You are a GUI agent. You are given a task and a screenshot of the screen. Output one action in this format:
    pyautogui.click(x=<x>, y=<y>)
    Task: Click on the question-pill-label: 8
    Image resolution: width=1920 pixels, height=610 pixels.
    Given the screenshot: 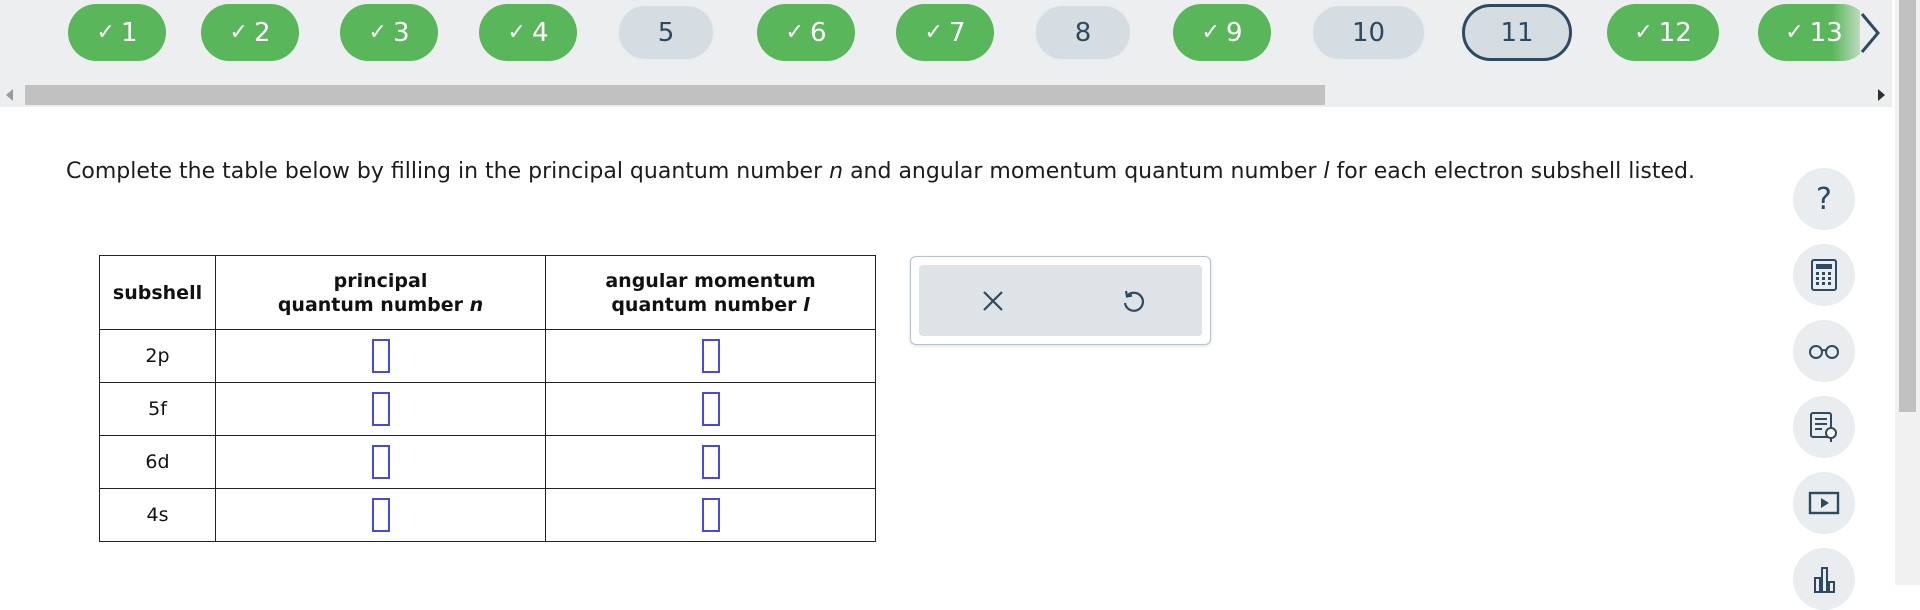 What is the action you would take?
    pyautogui.click(x=1083, y=32)
    